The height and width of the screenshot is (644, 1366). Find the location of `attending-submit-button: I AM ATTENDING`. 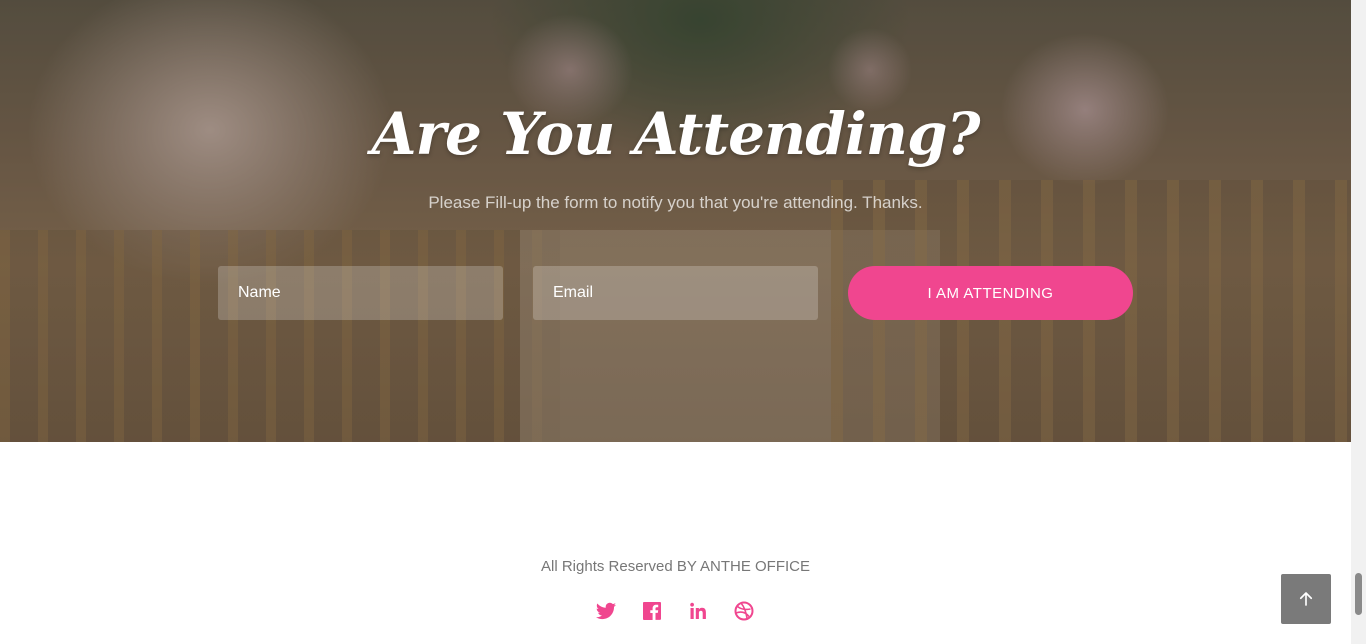

attending-submit-button: I AM ATTENDING is located at coordinates (990, 293).